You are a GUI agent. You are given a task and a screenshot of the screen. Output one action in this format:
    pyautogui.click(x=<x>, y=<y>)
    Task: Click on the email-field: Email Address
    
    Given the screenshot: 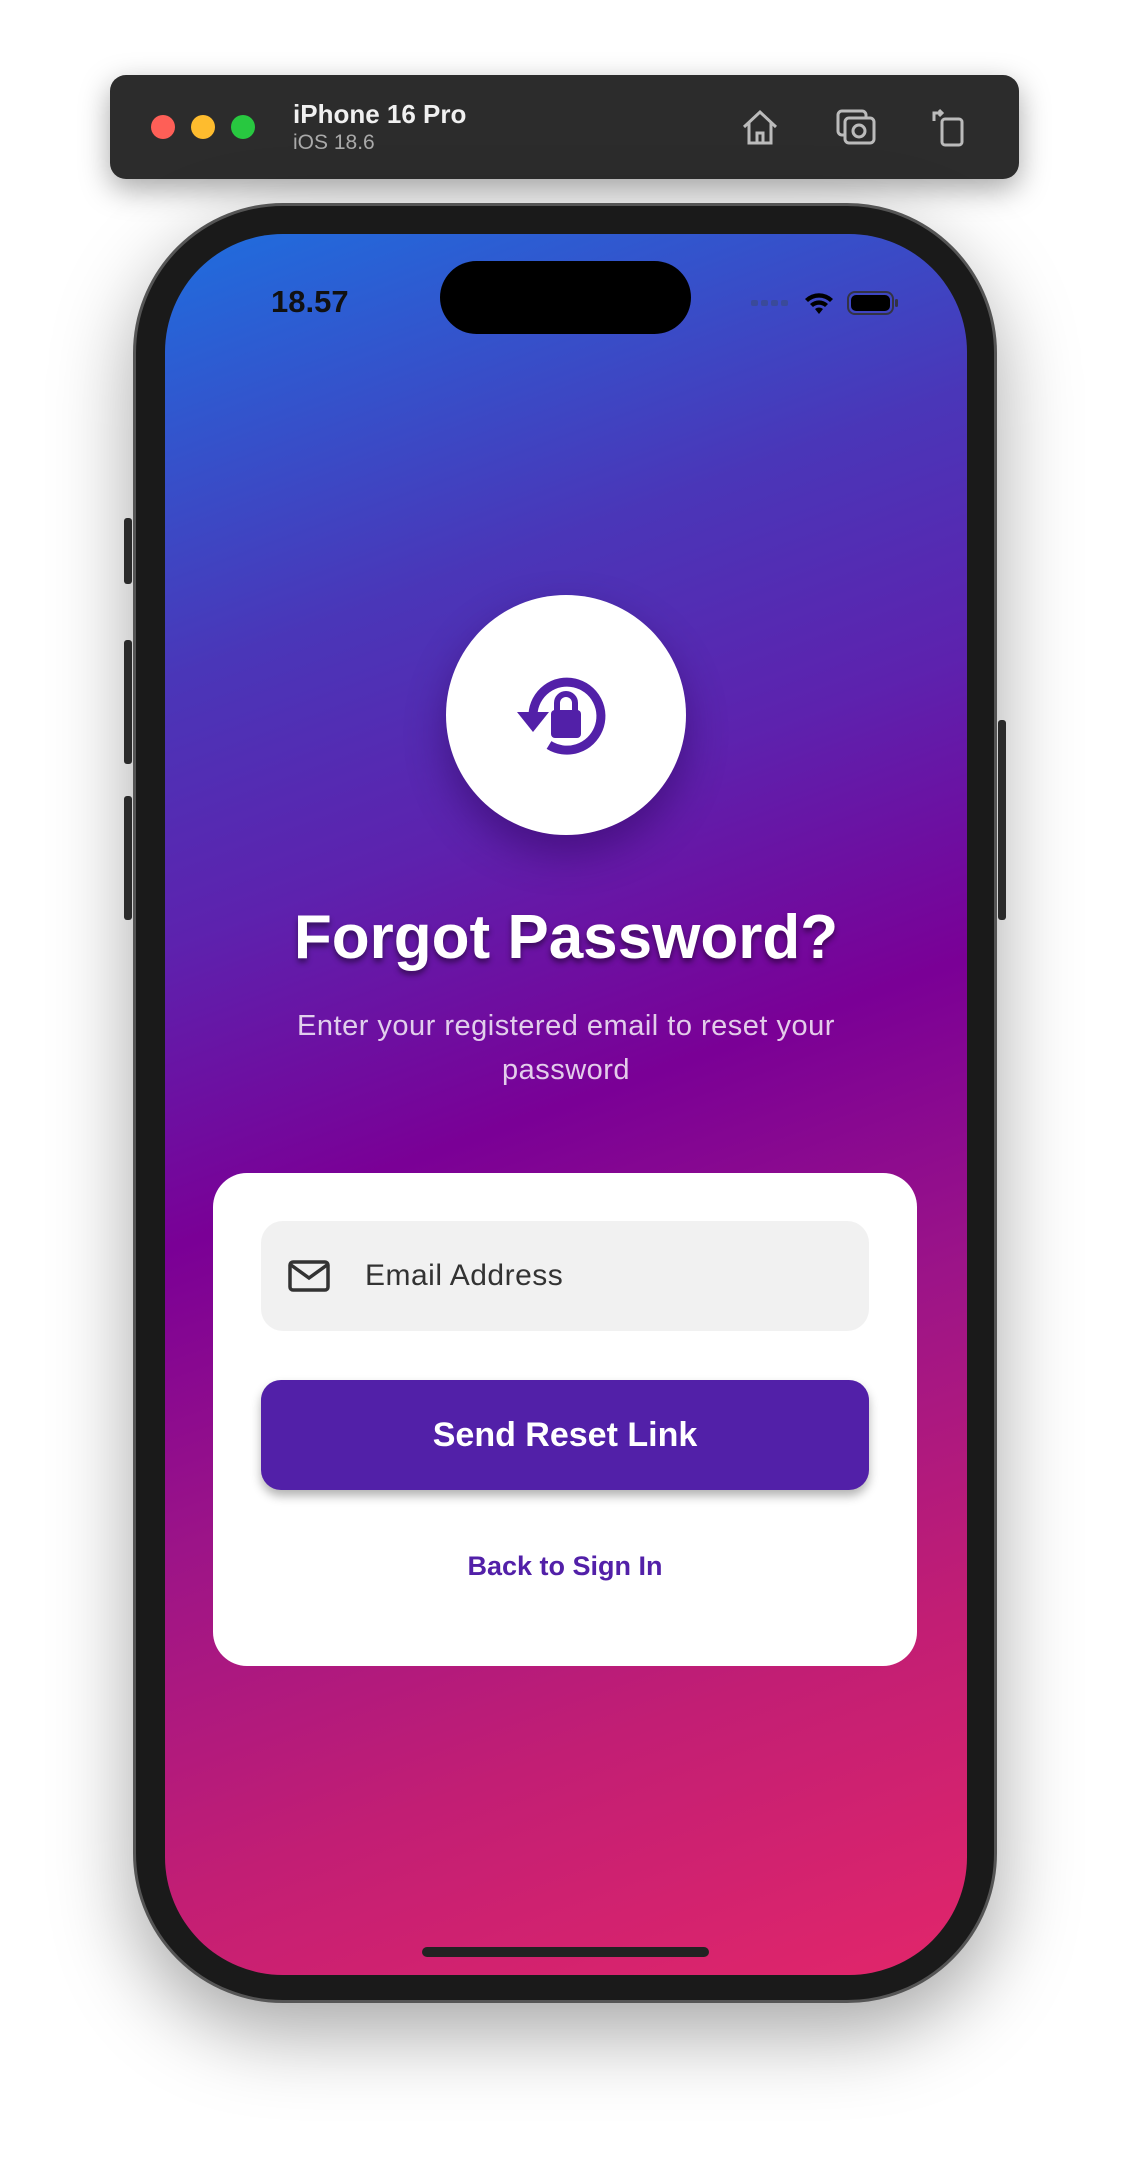 What is the action you would take?
    pyautogui.click(x=565, y=1276)
    